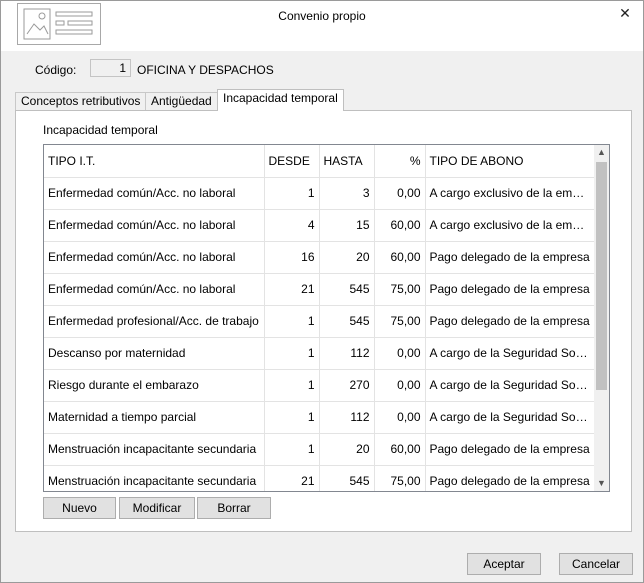 The image size is (644, 583). What do you see at coordinates (347, 385) in the screenshot?
I see `cell-hasta: 270` at bounding box center [347, 385].